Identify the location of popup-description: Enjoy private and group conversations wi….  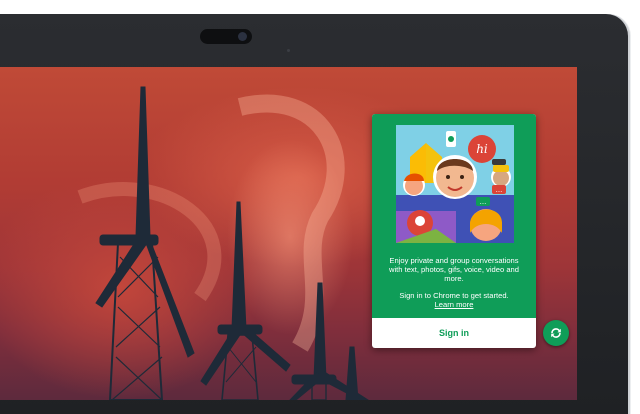
(453, 270).